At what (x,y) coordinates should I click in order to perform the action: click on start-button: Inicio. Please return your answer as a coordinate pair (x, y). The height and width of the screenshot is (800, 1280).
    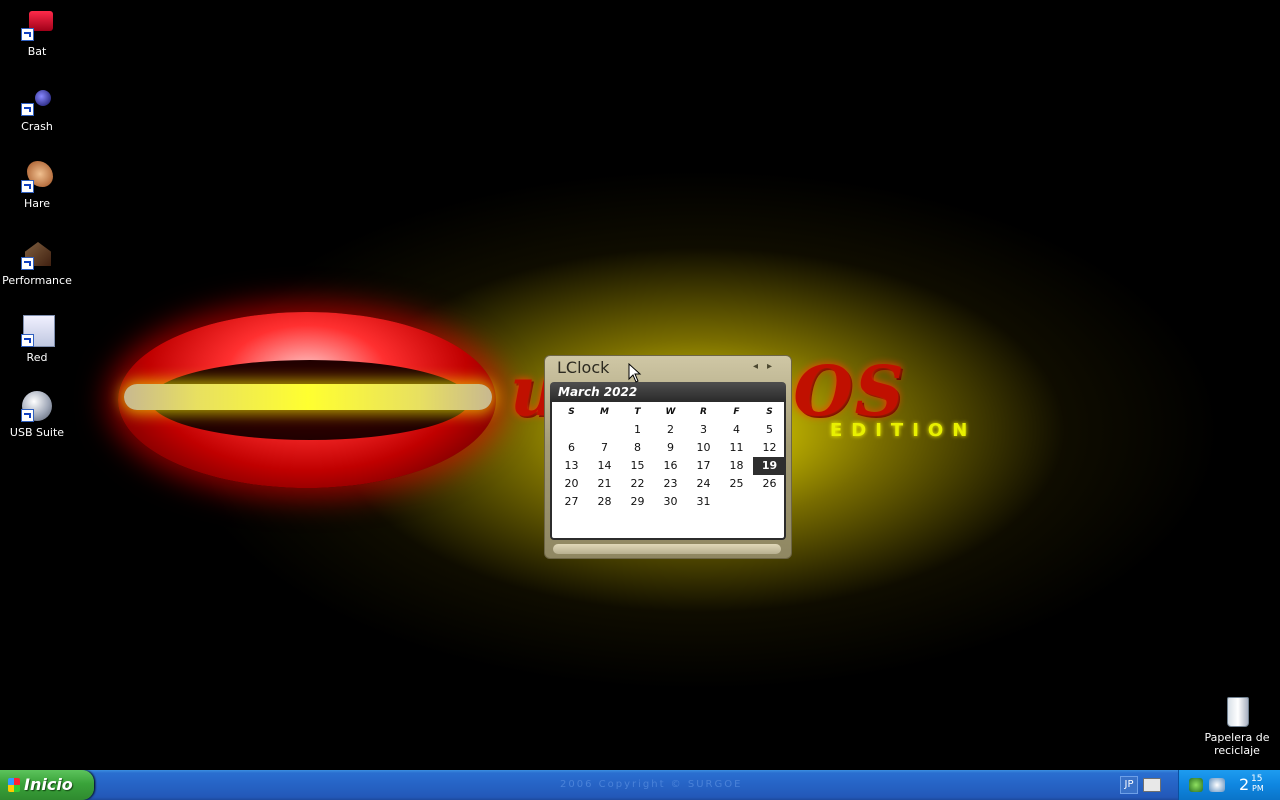
    Looking at the image, I should click on (47, 785).